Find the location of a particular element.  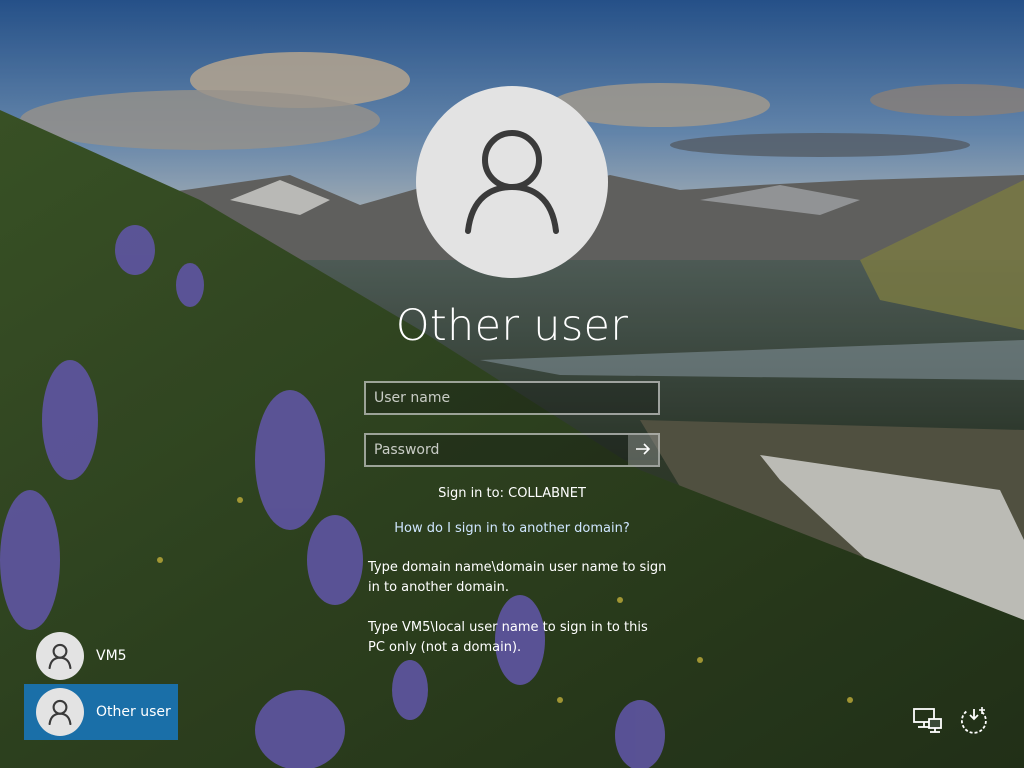

user-tile-label: Other user is located at coordinates (133, 712).